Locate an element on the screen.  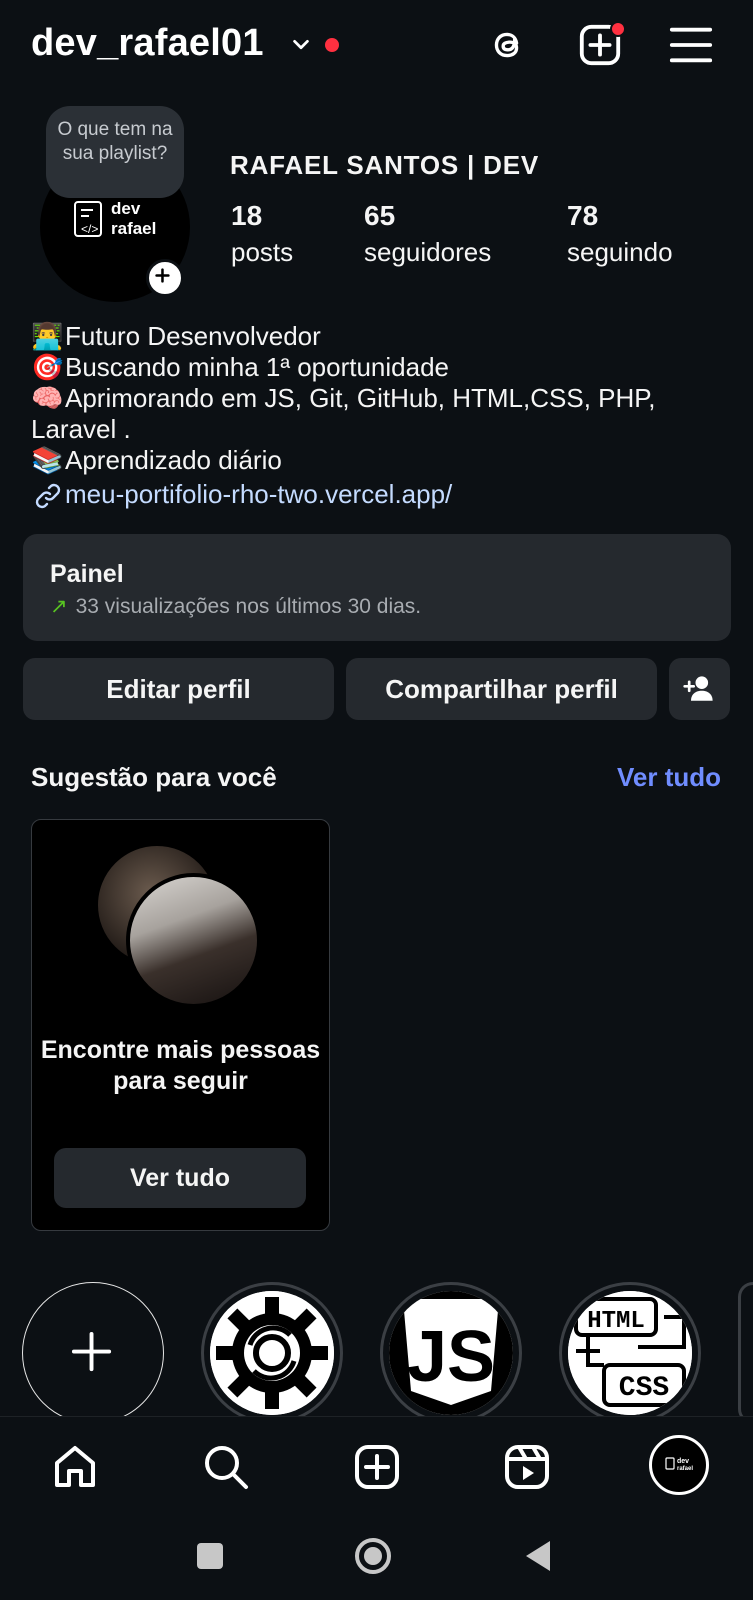
note-bubble: O que tem na sua playlist? is located at coordinates (115, 152).